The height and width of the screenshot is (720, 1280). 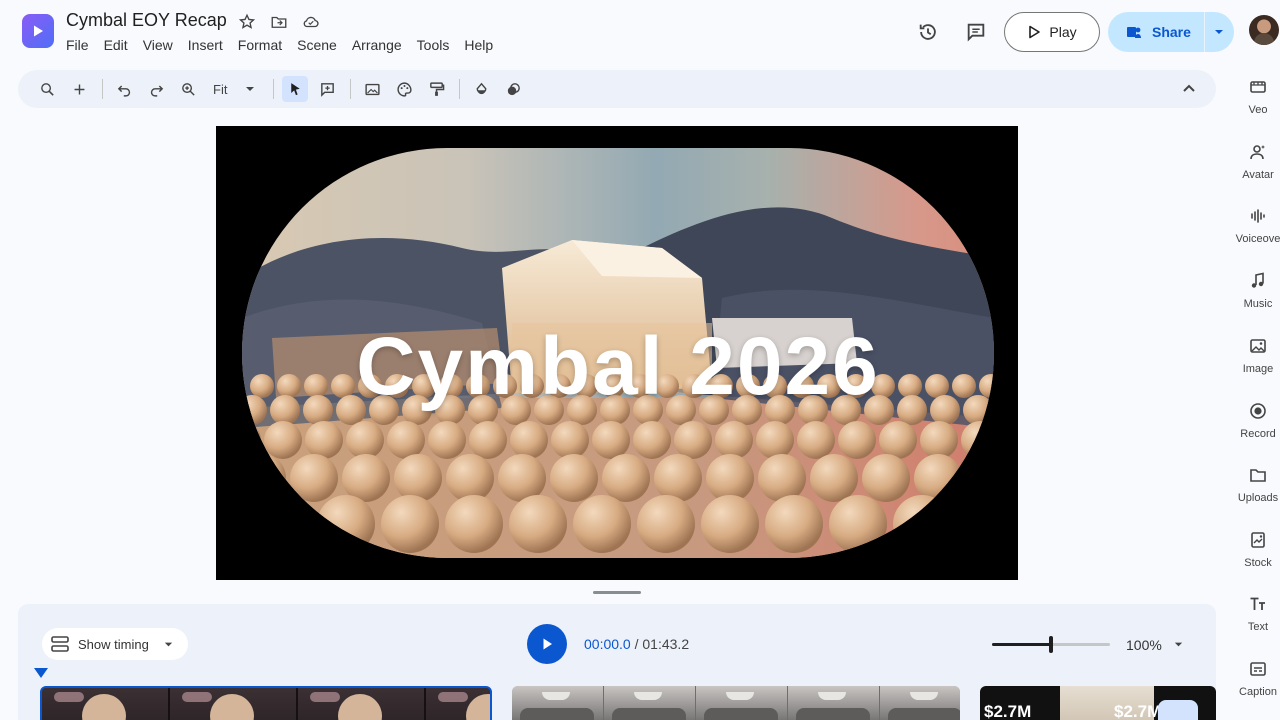 I want to click on menu-file: File, so click(x=77, y=45).